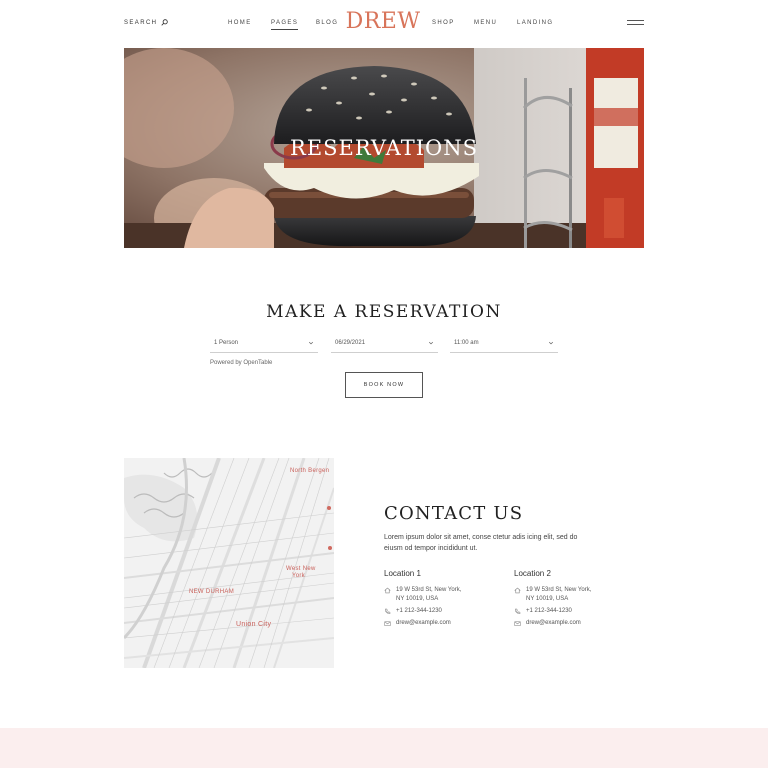 This screenshot has width=768, height=768. I want to click on party-size-select: 1 Person, so click(264, 345).